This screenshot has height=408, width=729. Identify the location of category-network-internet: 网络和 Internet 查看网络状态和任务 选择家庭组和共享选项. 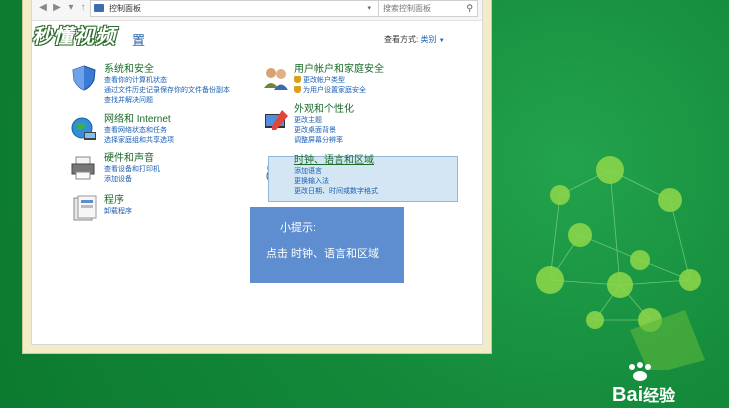
(139, 130).